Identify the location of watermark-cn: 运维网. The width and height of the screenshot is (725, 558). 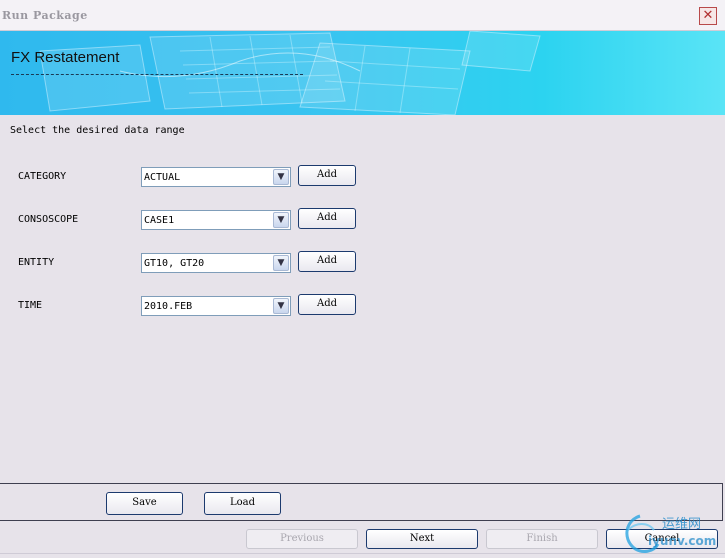
(681, 524).